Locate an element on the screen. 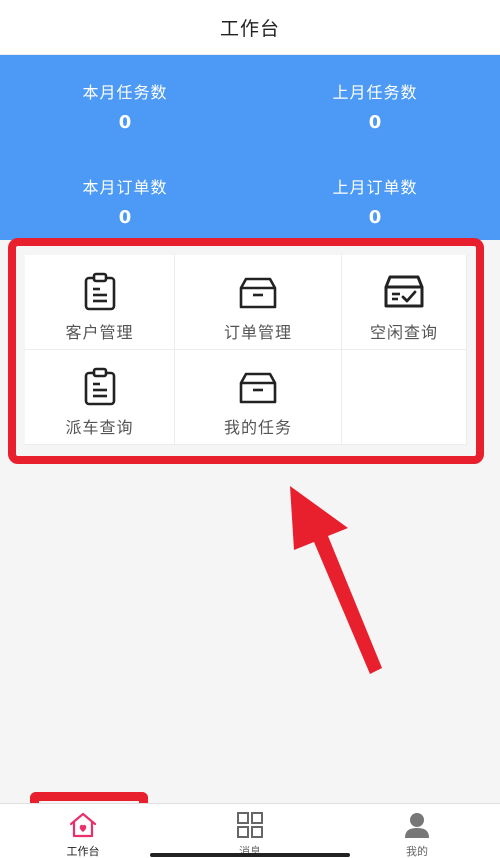  page-title: 工作台 is located at coordinates (249, 28).